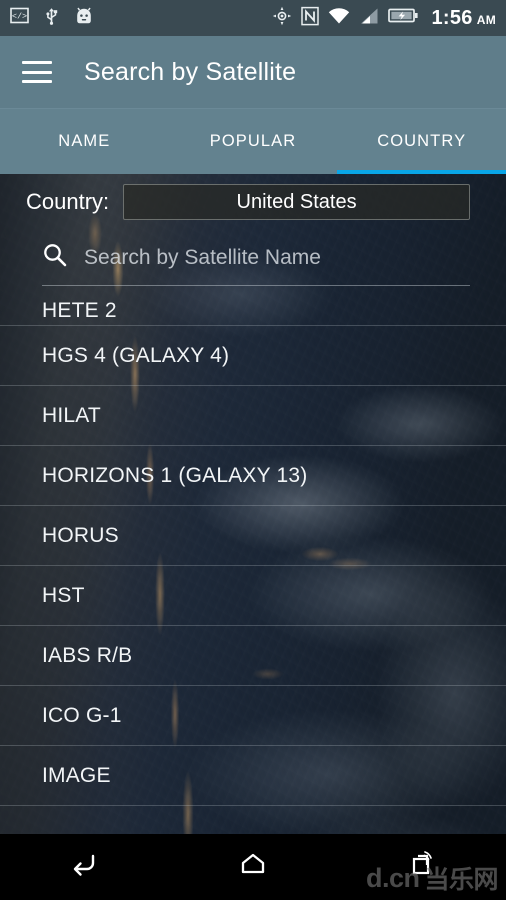 This screenshot has height=900, width=506. Describe the element at coordinates (253, 416) in the screenshot. I see `list-item: HILAT` at that location.